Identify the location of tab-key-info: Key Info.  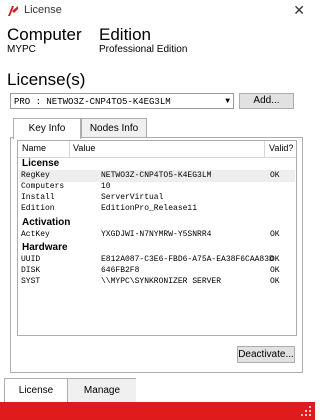
(47, 128).